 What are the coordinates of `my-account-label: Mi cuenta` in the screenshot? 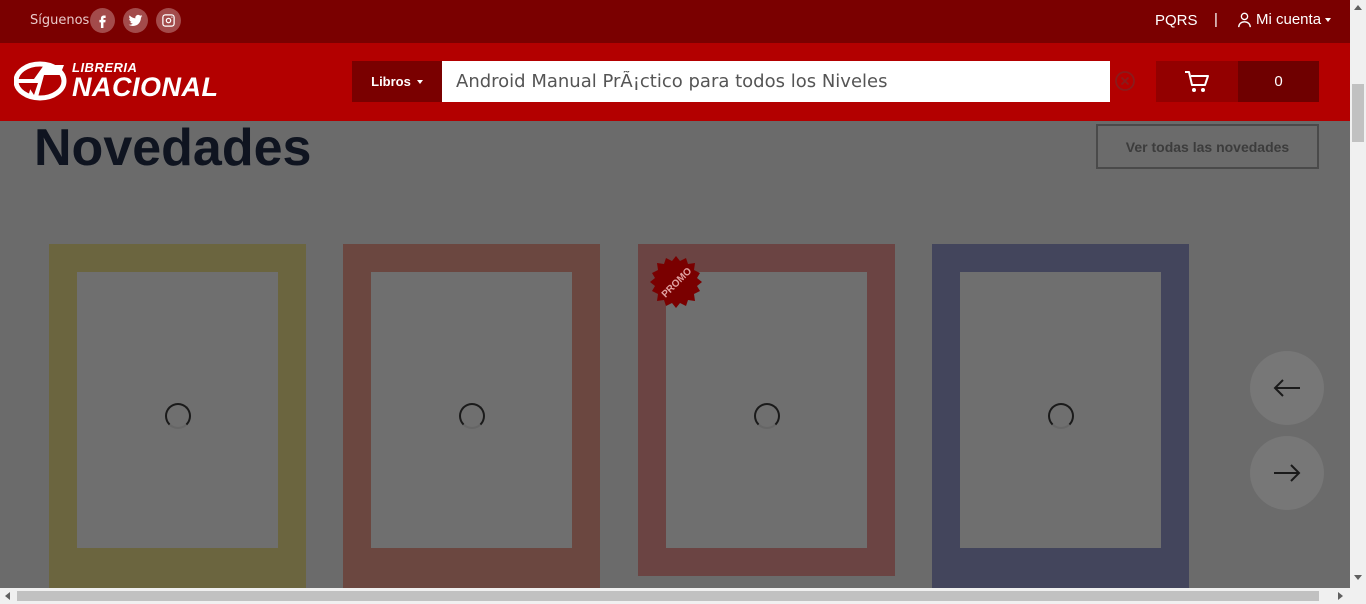 It's located at (1289, 19).